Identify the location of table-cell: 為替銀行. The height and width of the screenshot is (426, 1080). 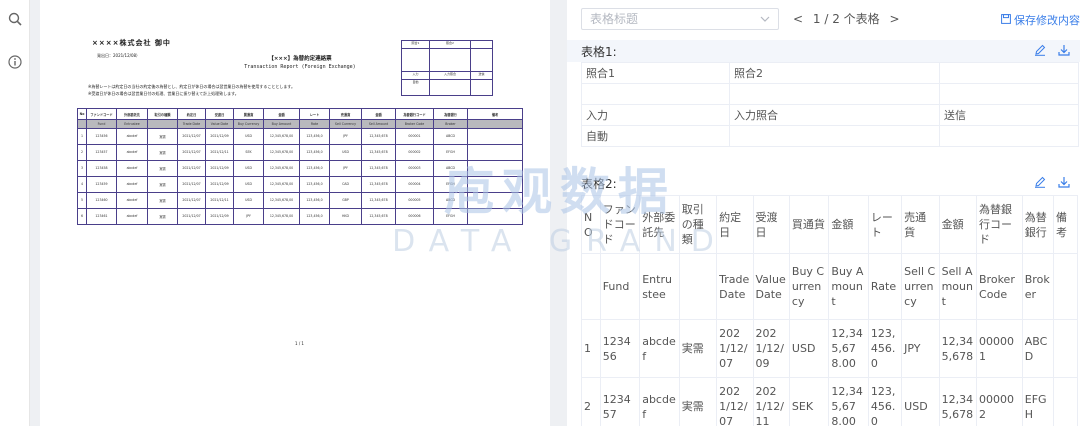
(1037, 224).